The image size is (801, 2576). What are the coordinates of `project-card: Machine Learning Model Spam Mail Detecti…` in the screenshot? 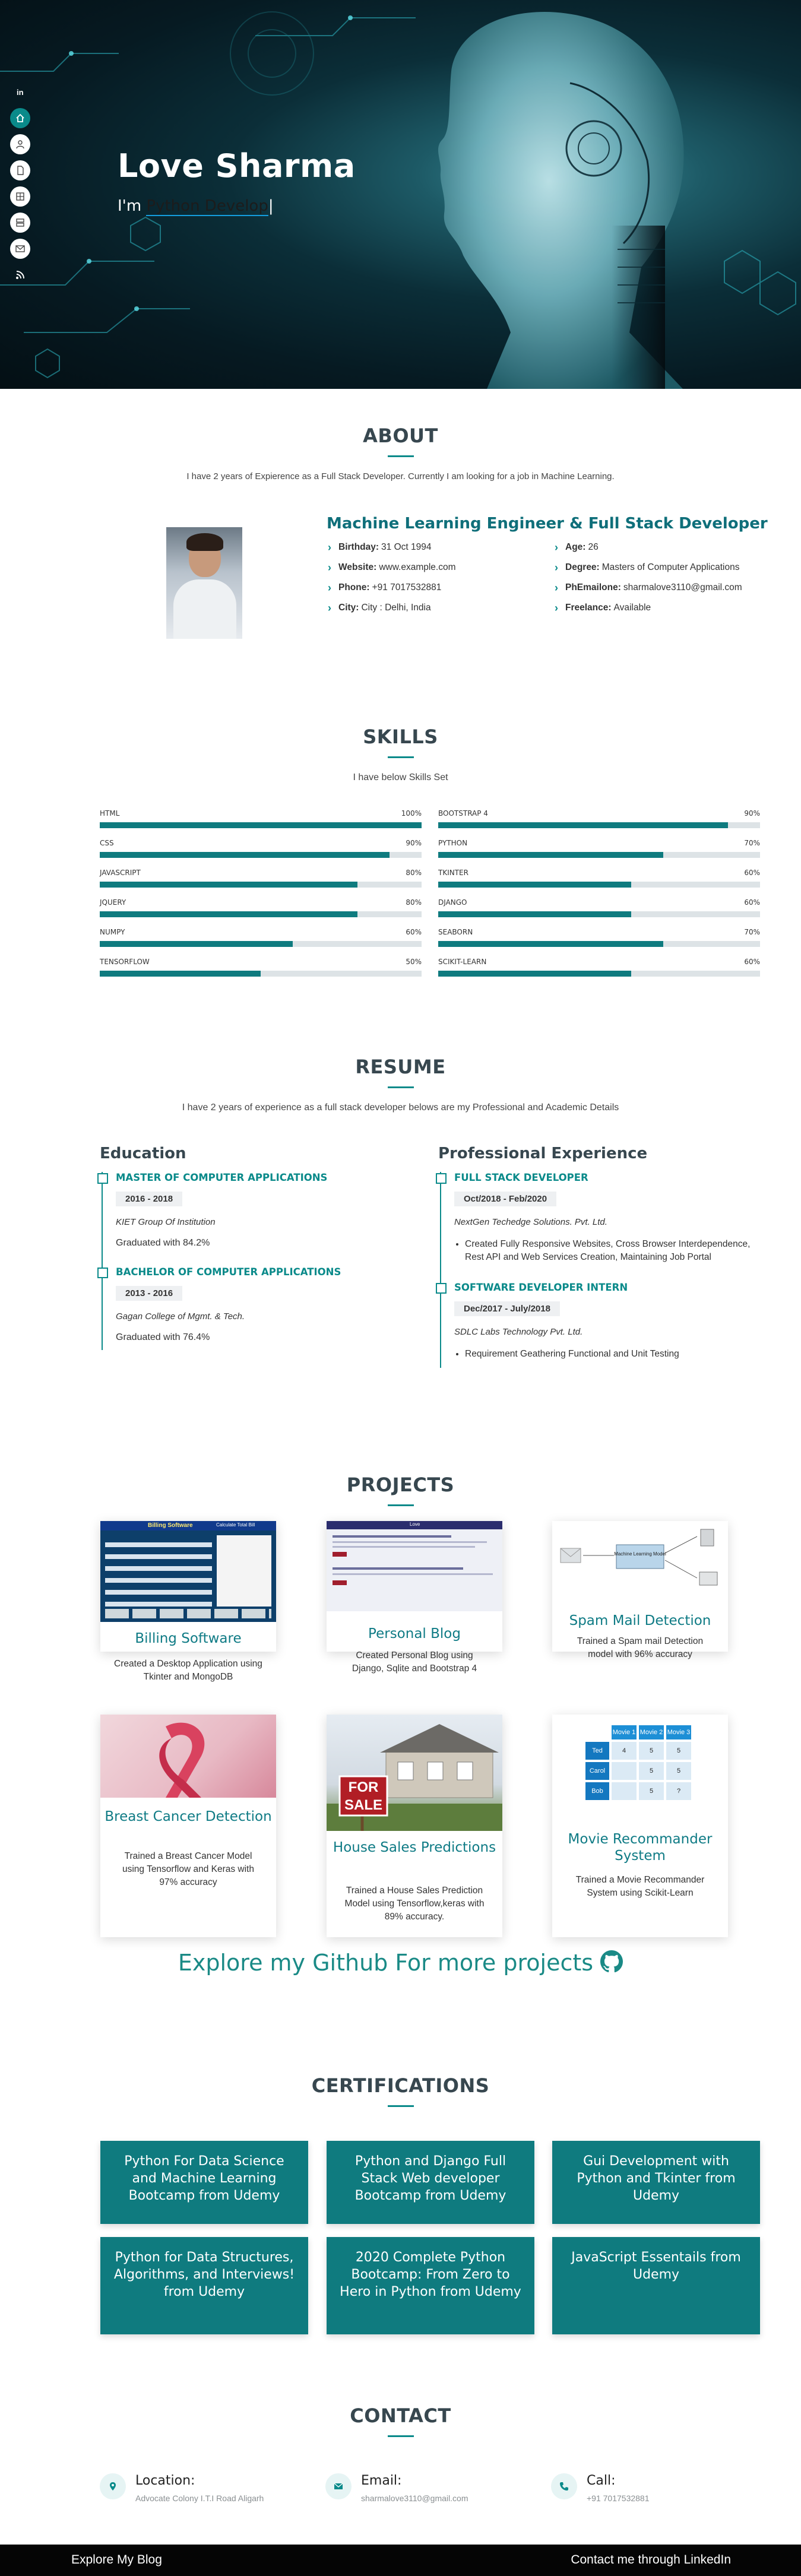 It's located at (640, 1590).